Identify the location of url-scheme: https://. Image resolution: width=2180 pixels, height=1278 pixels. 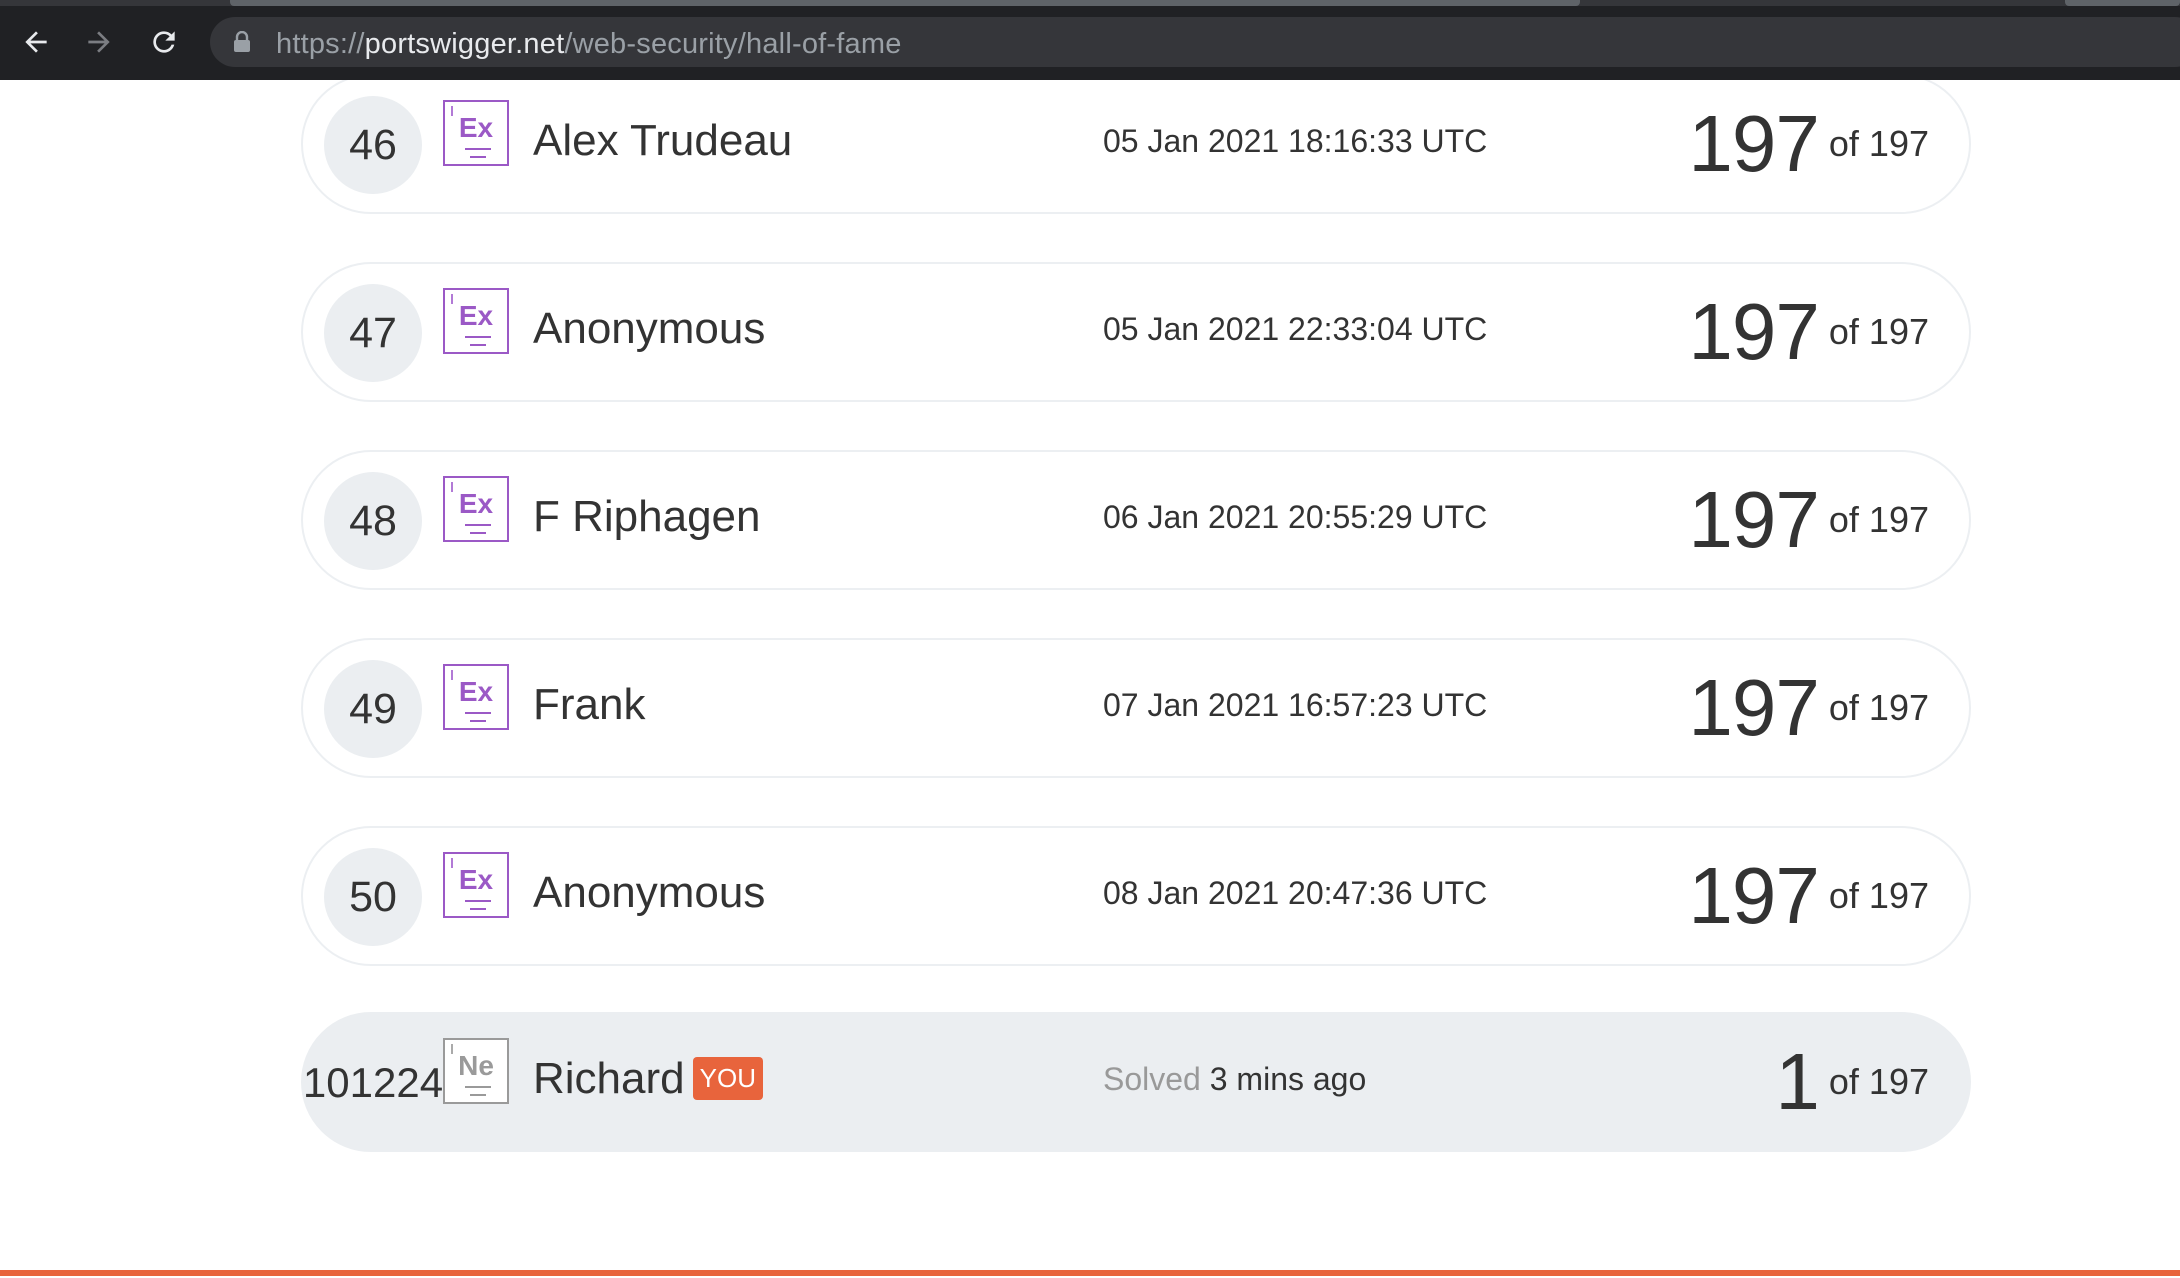
(320, 44).